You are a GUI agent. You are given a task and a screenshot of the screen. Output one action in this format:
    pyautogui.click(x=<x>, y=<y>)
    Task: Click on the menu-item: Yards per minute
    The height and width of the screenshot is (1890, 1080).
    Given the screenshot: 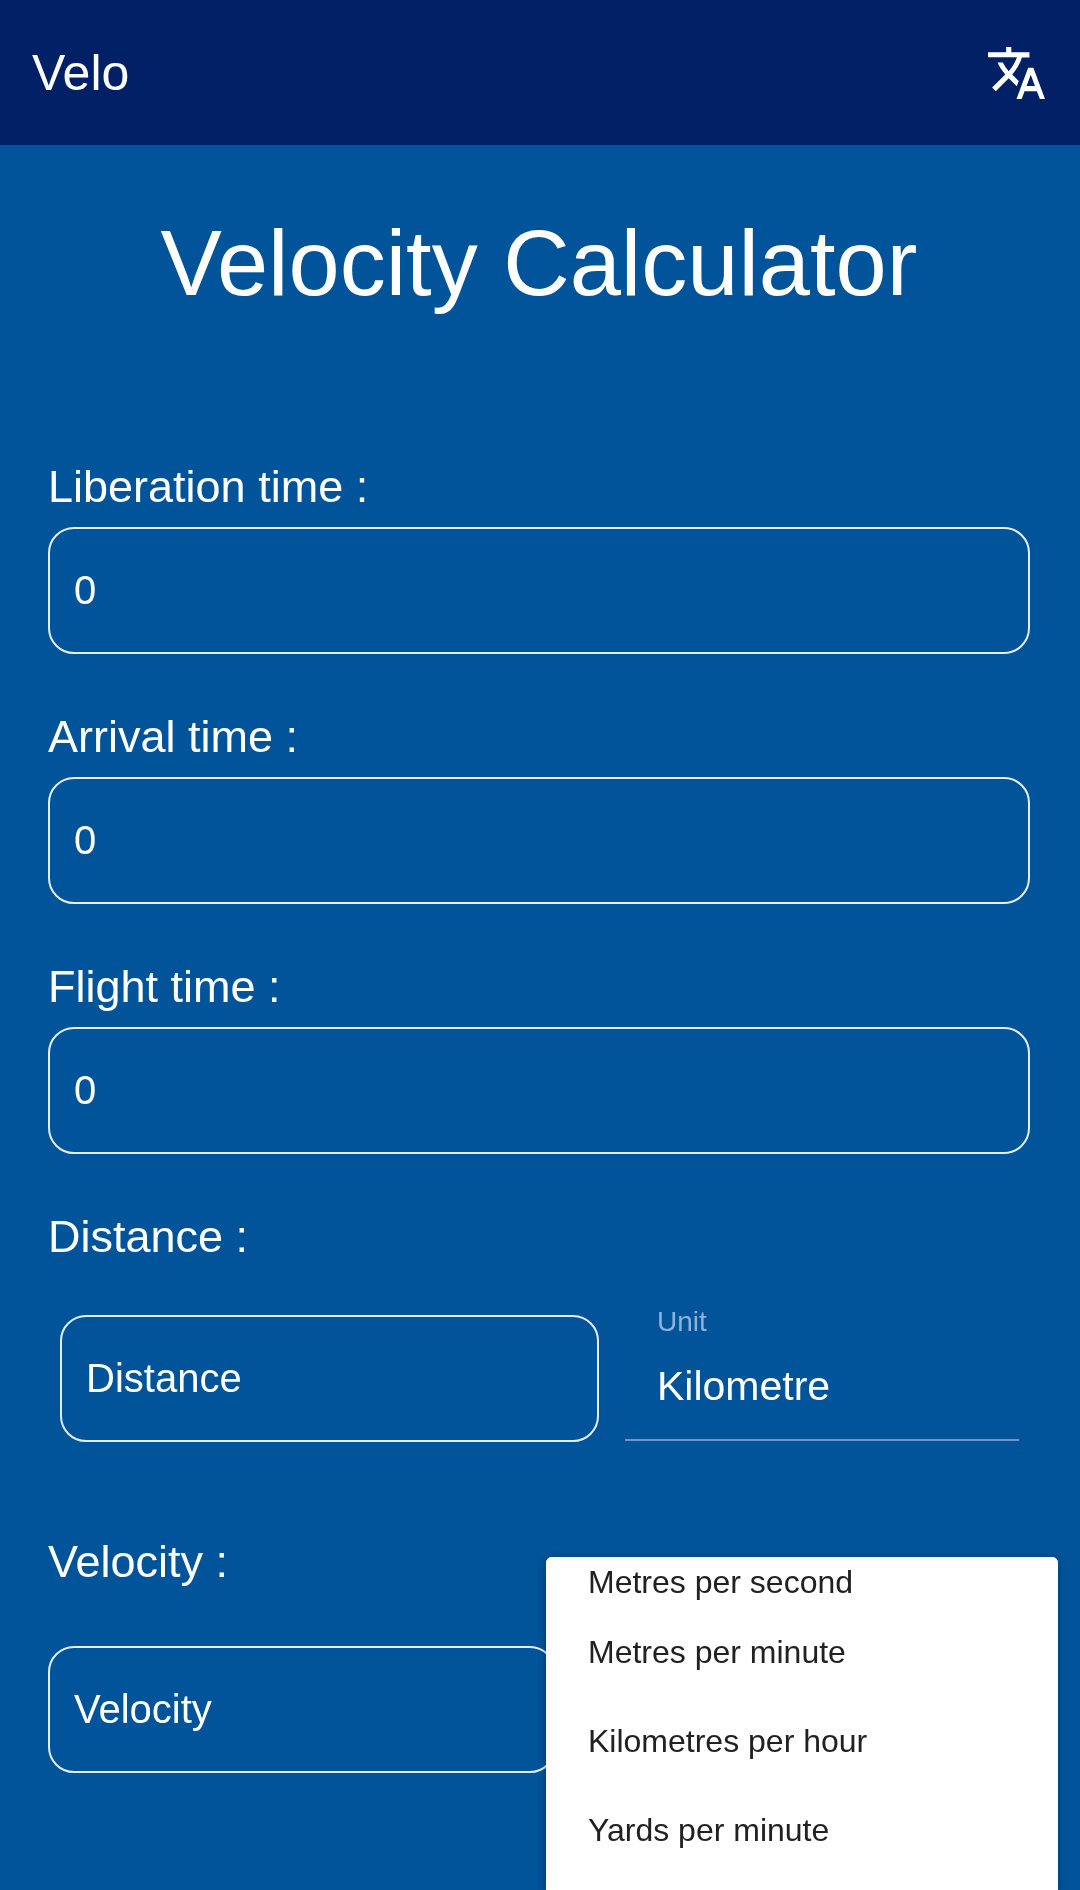 What is the action you would take?
    pyautogui.click(x=802, y=1829)
    